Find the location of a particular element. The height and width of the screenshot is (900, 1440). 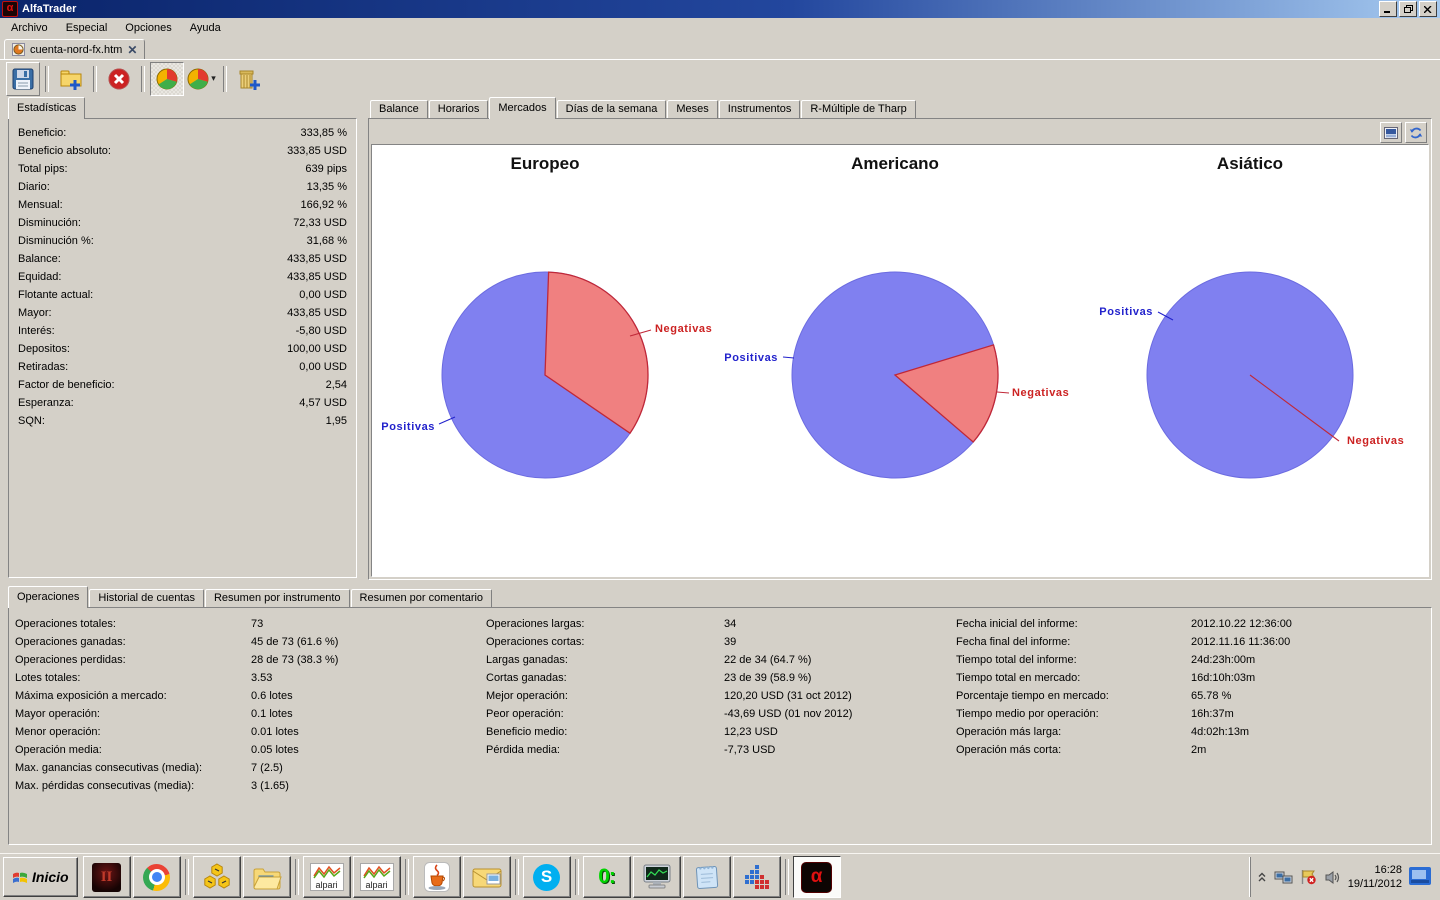

tab-r-múltiple-de-tharp: R-Múltiple de Tharp is located at coordinates (858, 109).